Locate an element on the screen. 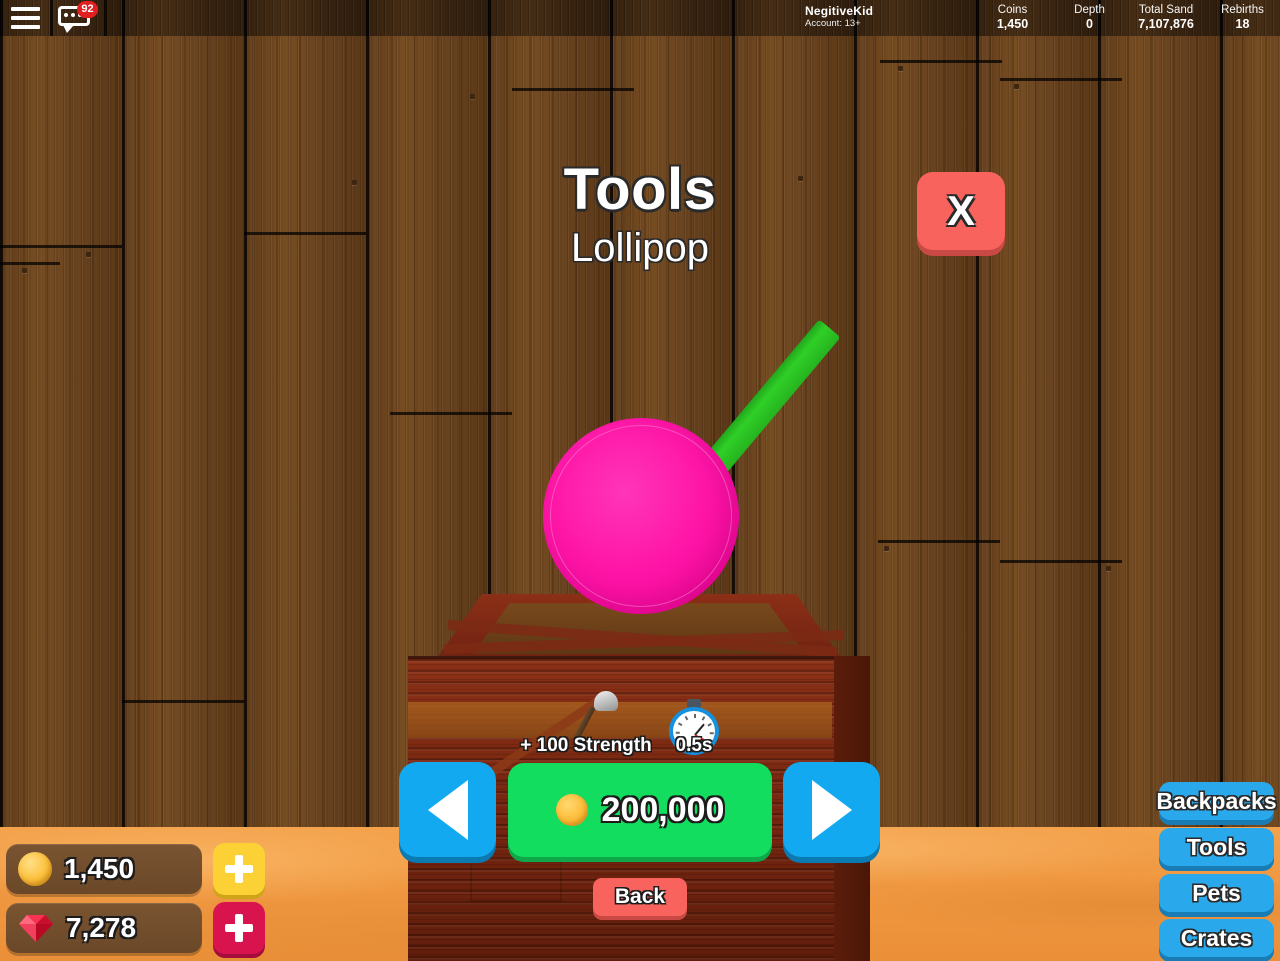 The image size is (1280, 961). player-info: NegitiveKid Account: 13+ is located at coordinates (839, 17).